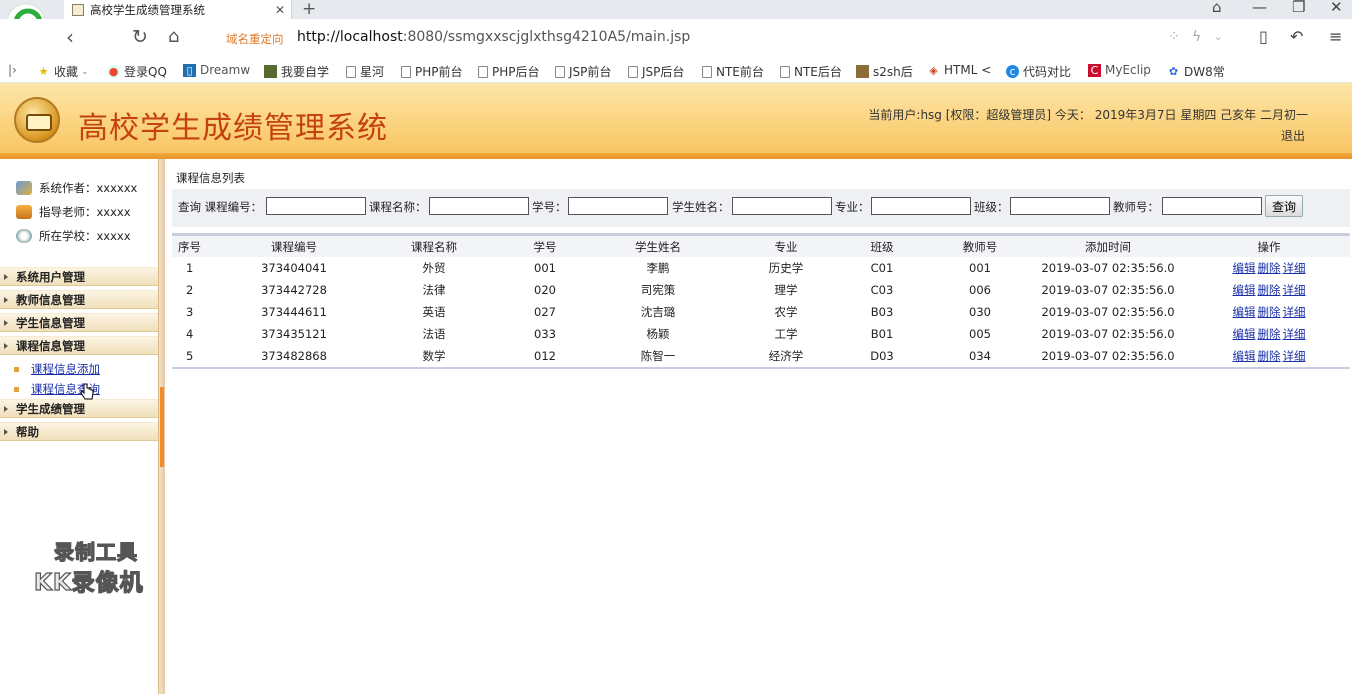 This screenshot has width=1352, height=694. Describe the element at coordinates (733, 71) in the screenshot. I see `bookmark-nte-front: NTE前台` at that location.